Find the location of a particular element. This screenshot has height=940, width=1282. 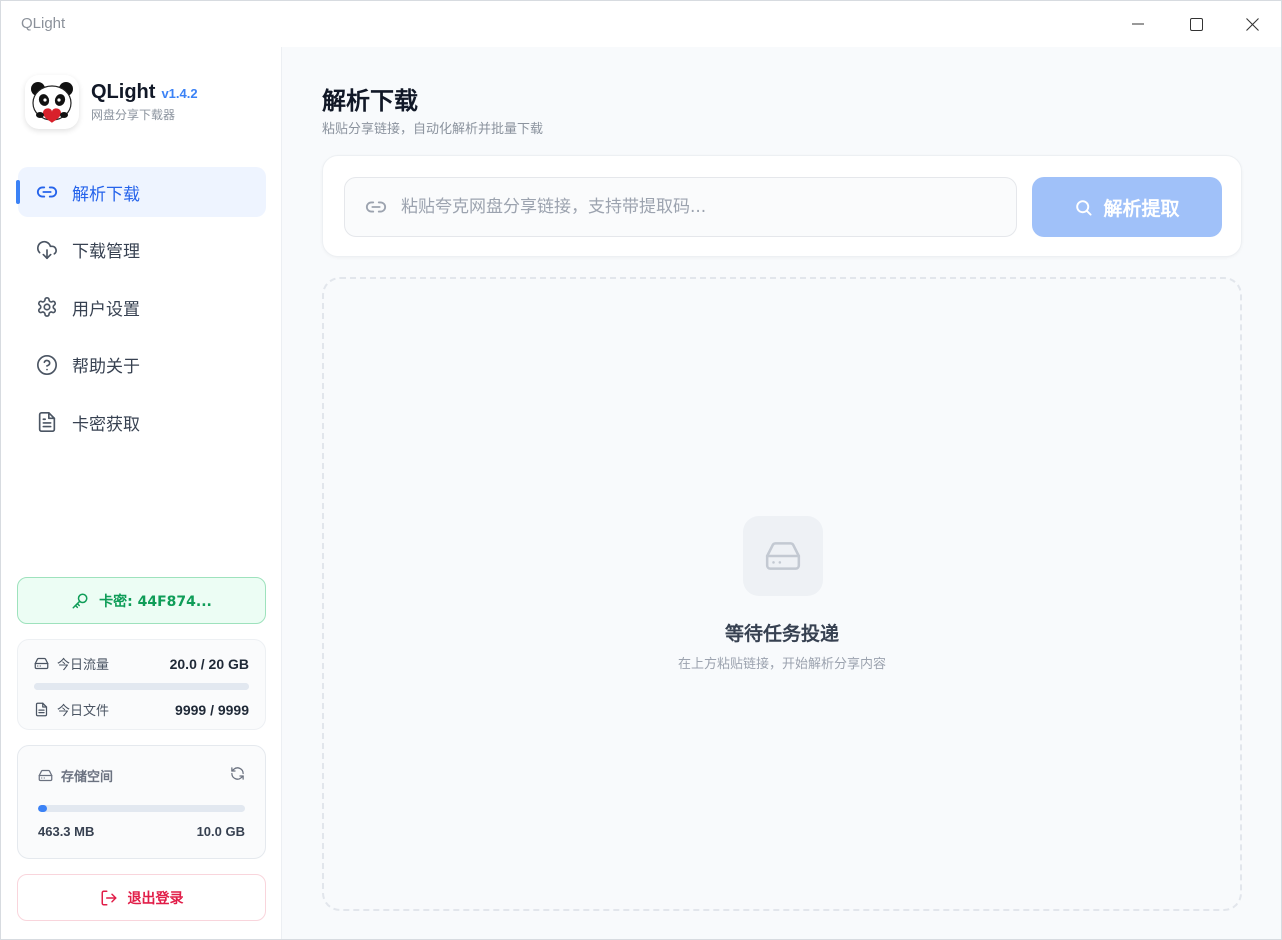

traffic-progress-bar is located at coordinates (141, 686).